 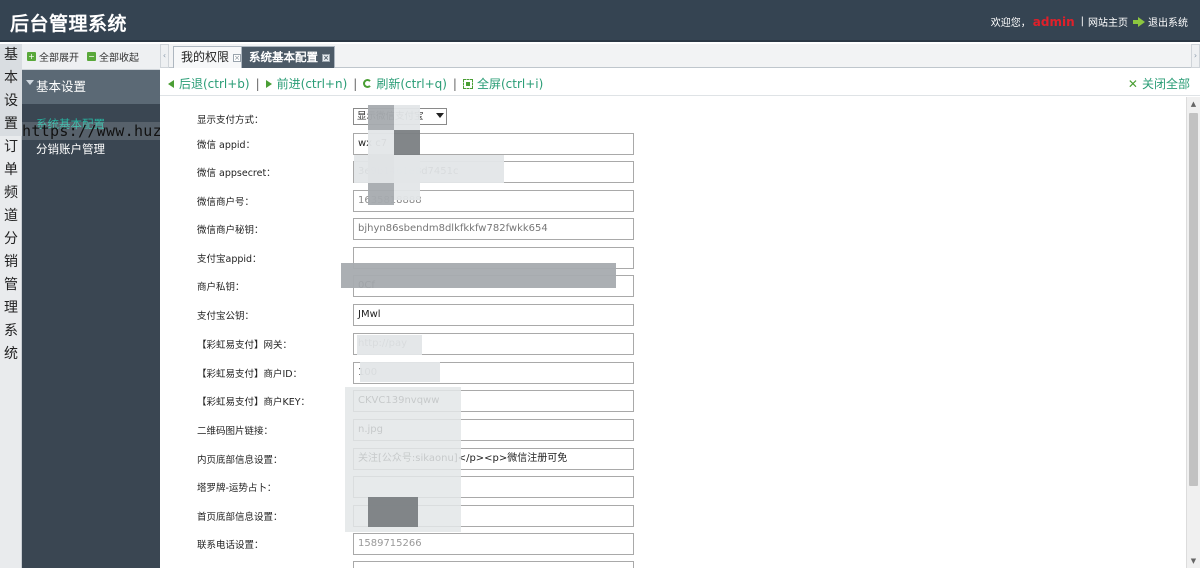 I want to click on field-label: 【彩虹易支付】商户KEY：, so click(x=254, y=402).